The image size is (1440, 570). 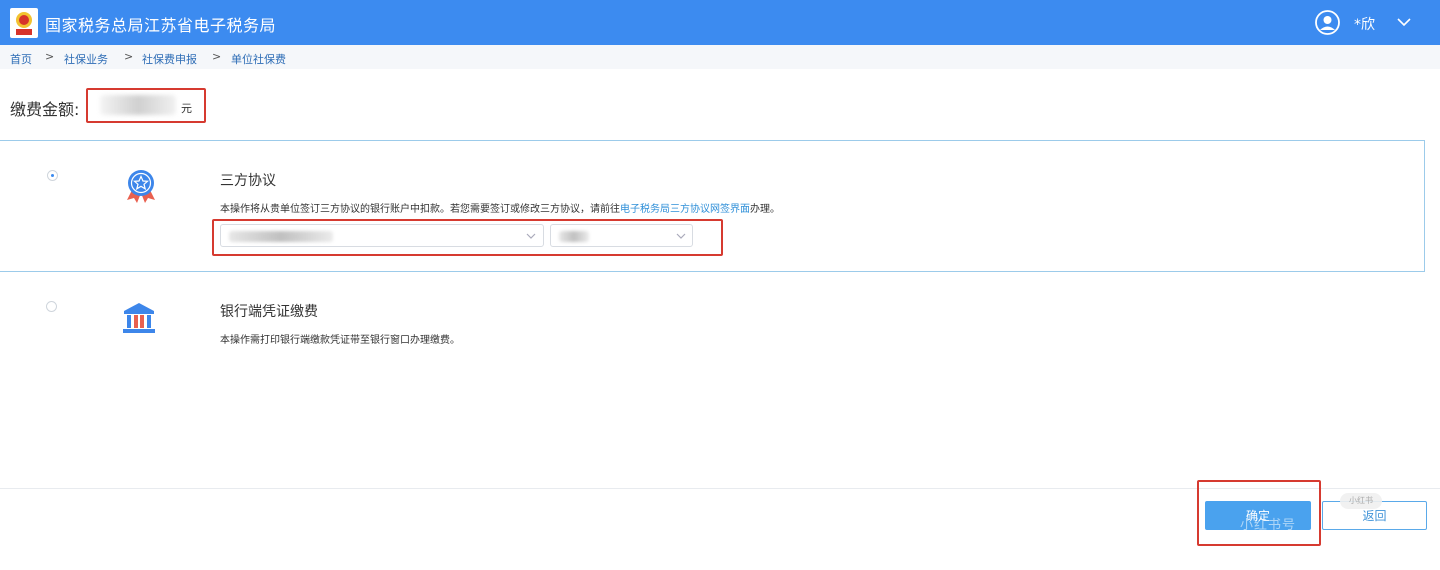 What do you see at coordinates (720, 57) in the screenshot?
I see `breadcrumb: 首页 > 社保业务 > 社保费申报 > 单位社保费` at bounding box center [720, 57].